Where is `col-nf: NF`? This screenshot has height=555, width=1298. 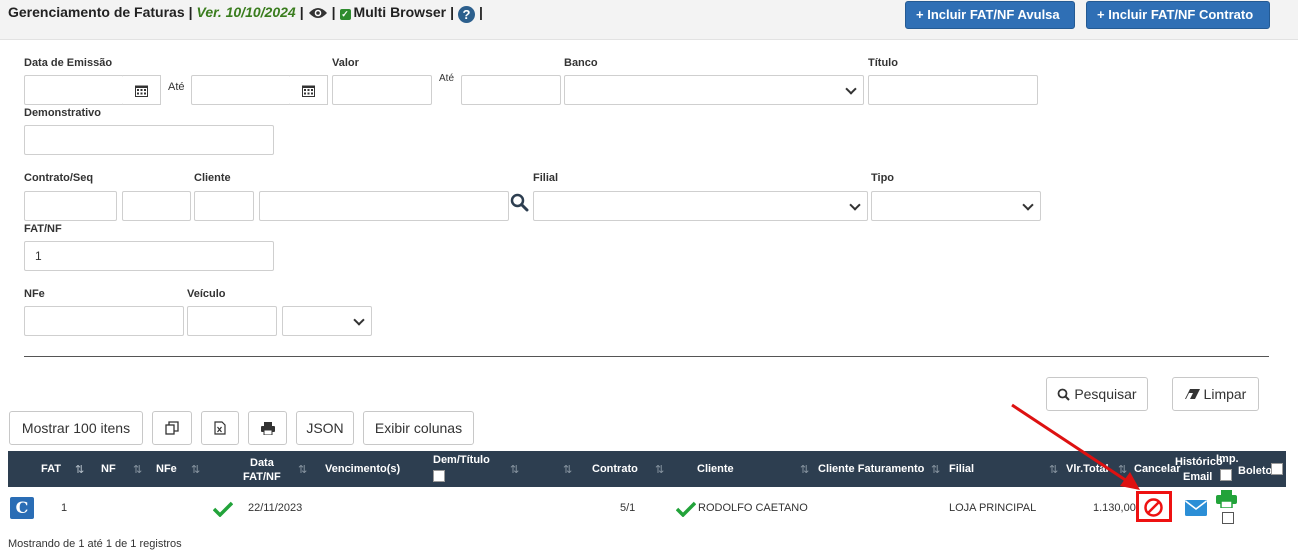
col-nf: NF is located at coordinates (108, 469).